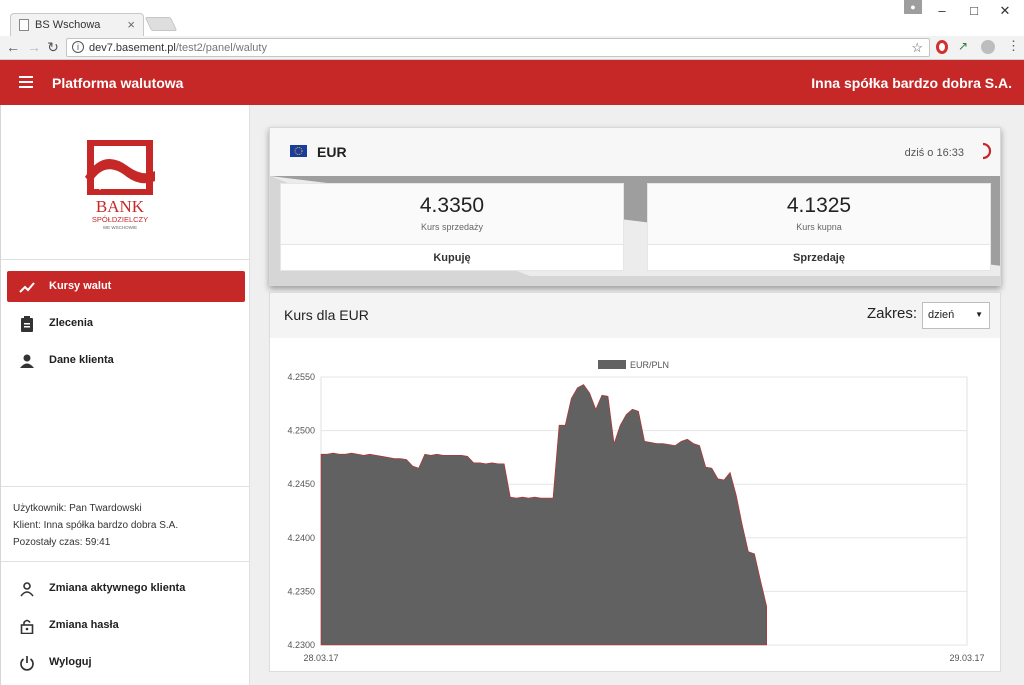  I want to click on info-icon: i, so click(78, 47).